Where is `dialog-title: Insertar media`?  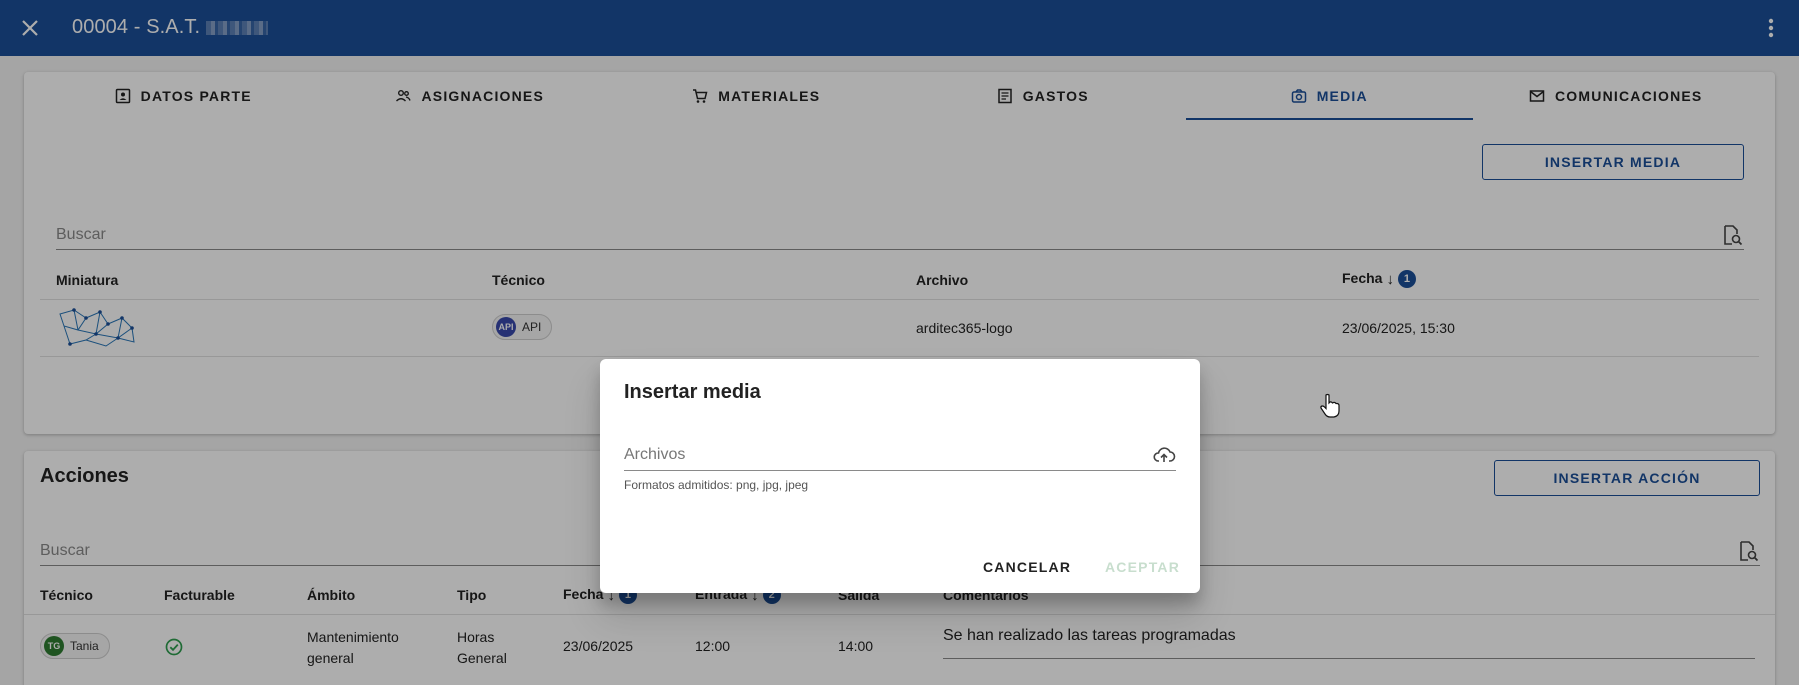 dialog-title: Insertar media is located at coordinates (692, 392).